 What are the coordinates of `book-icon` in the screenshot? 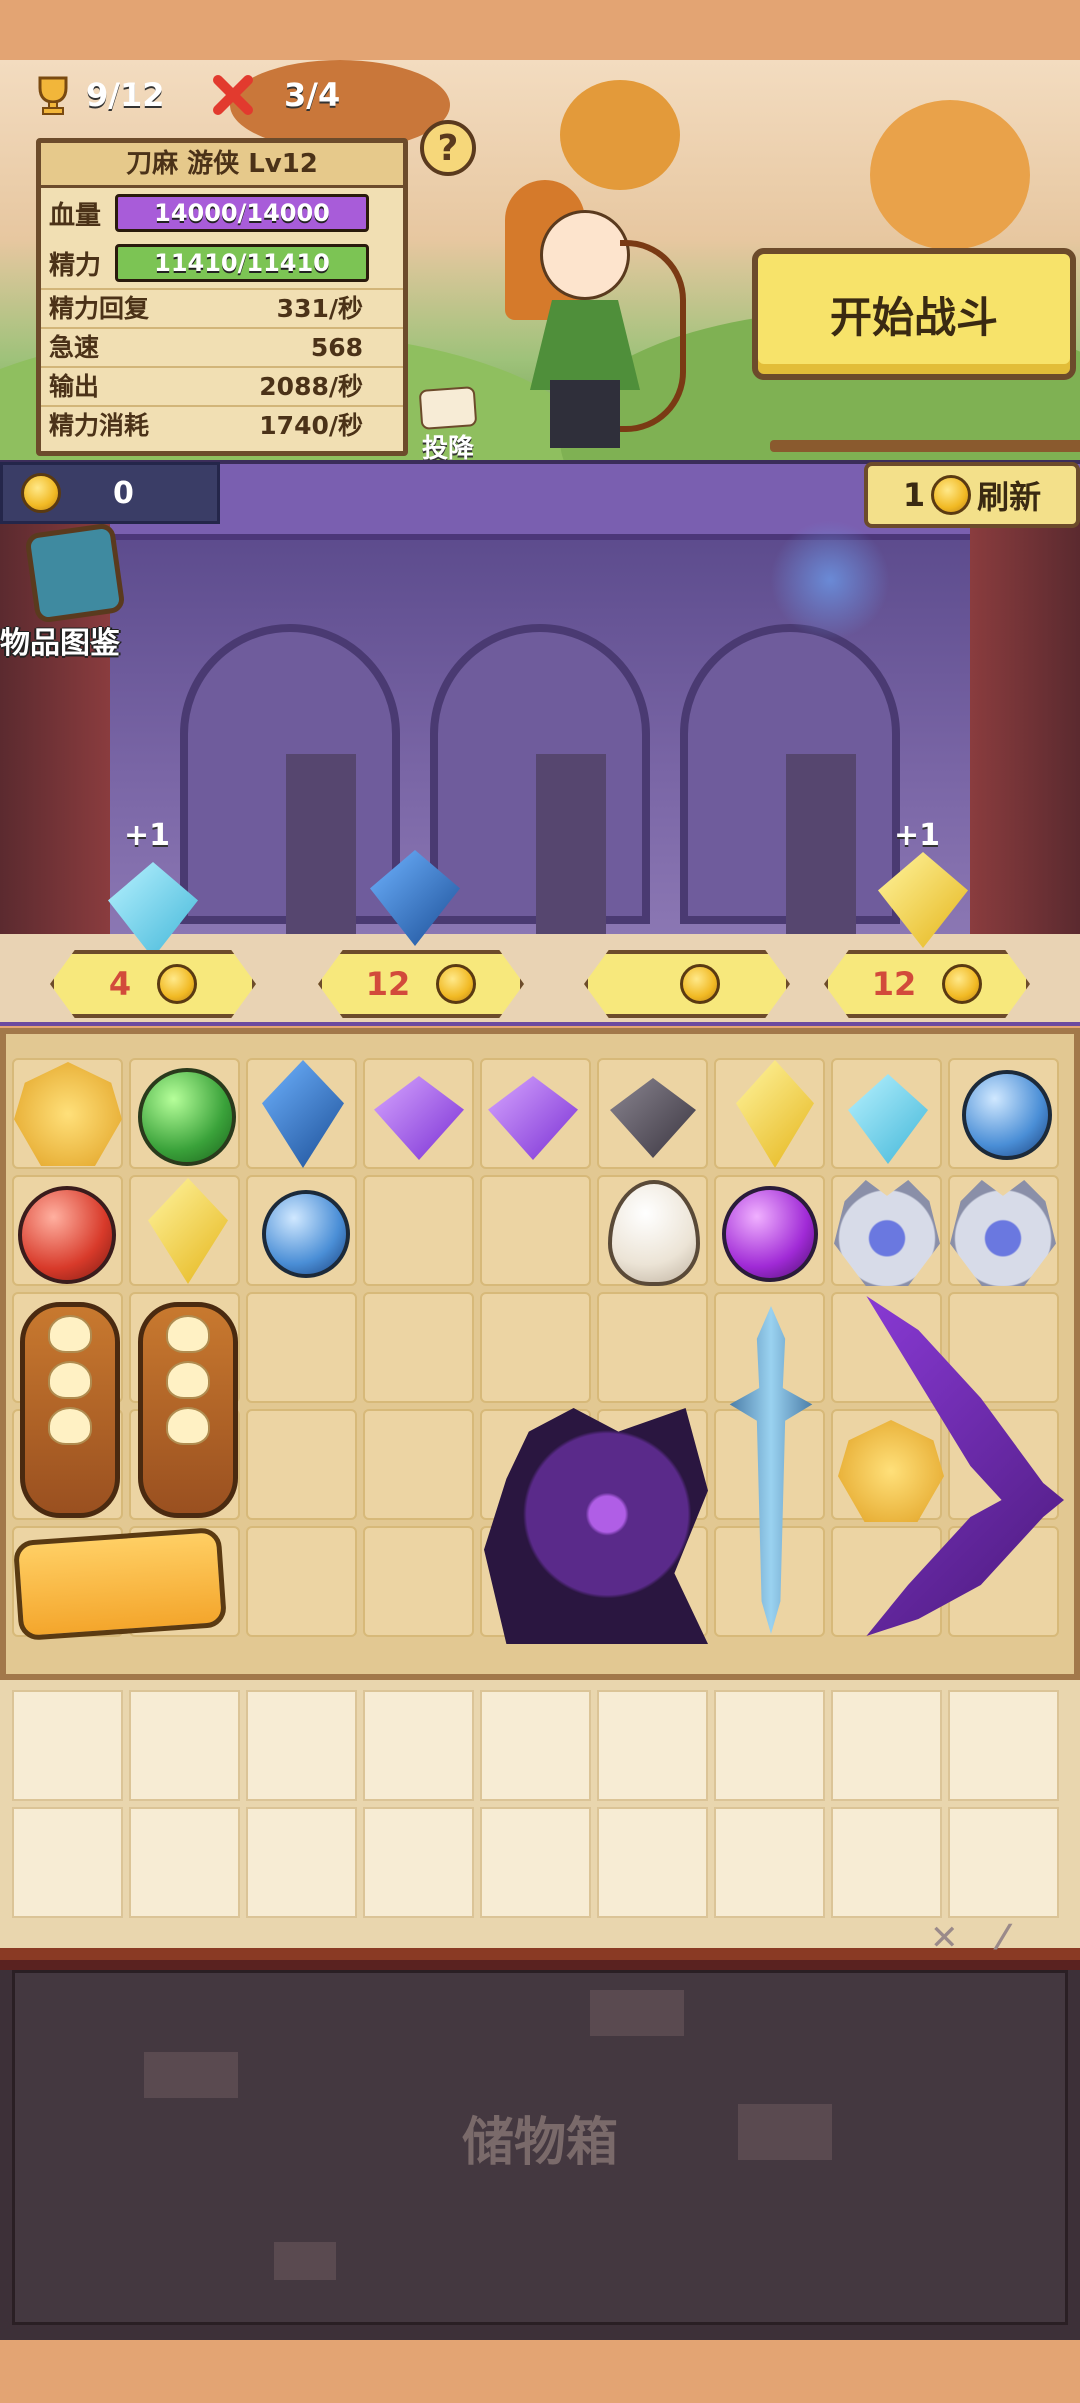 It's located at (75, 573).